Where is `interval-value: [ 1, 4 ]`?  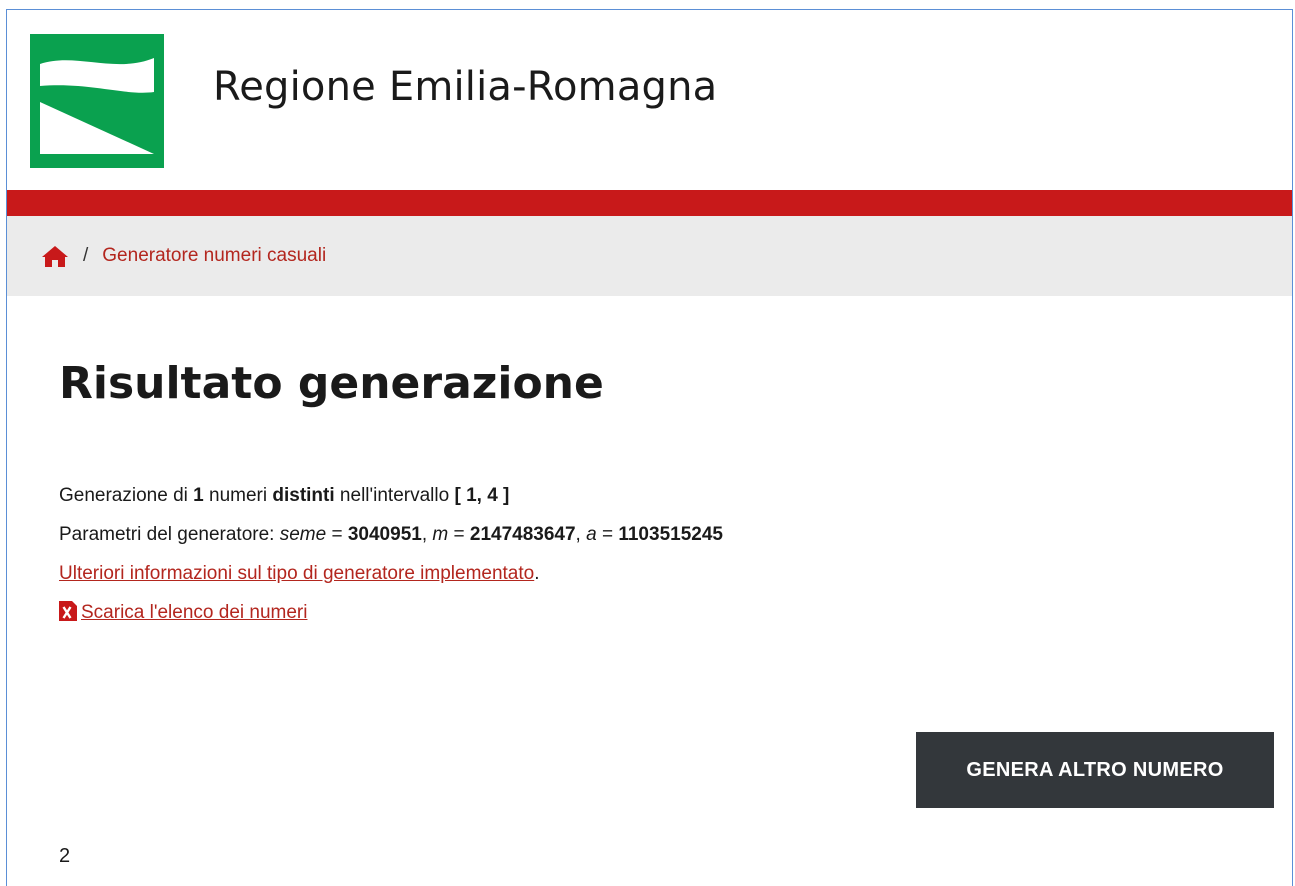
interval-value: [ 1, 4 ] is located at coordinates (482, 495).